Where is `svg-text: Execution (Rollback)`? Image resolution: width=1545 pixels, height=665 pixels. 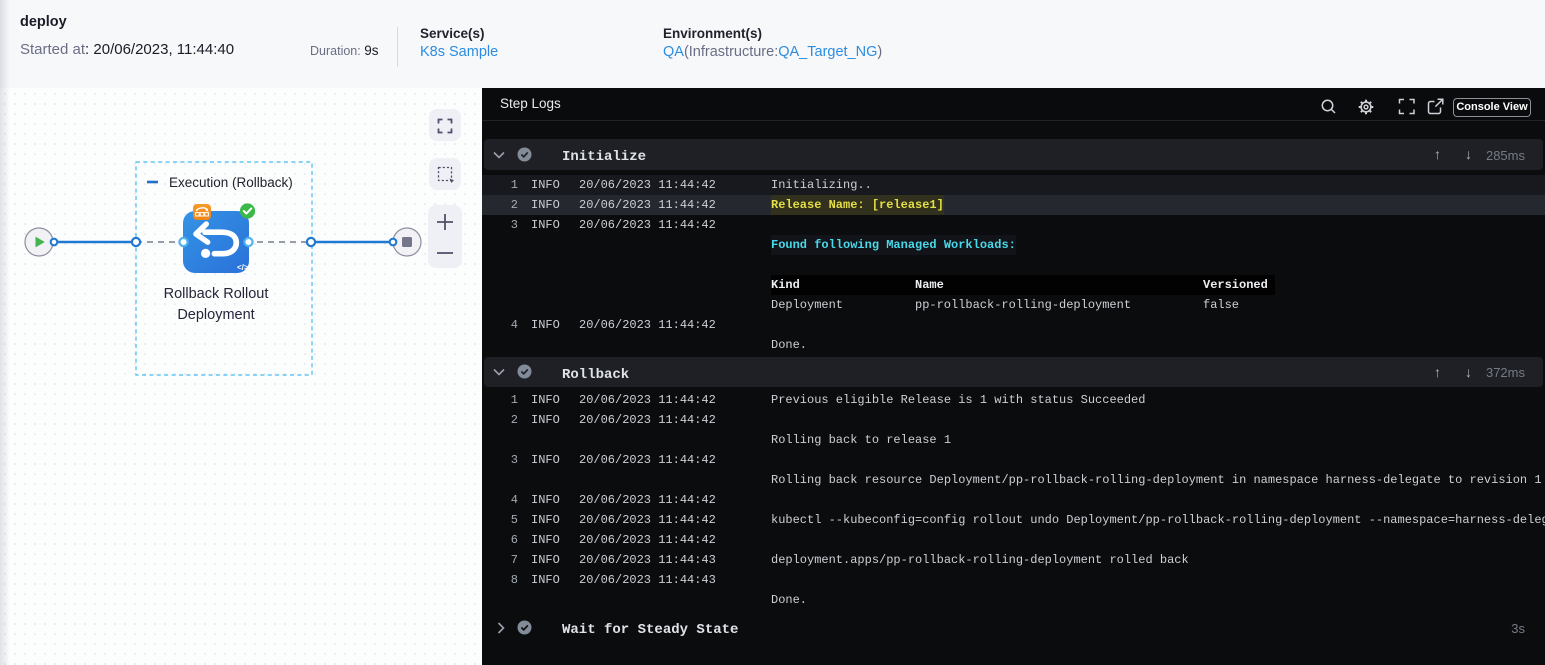
svg-text: Execution (Rollback) is located at coordinates (231, 182).